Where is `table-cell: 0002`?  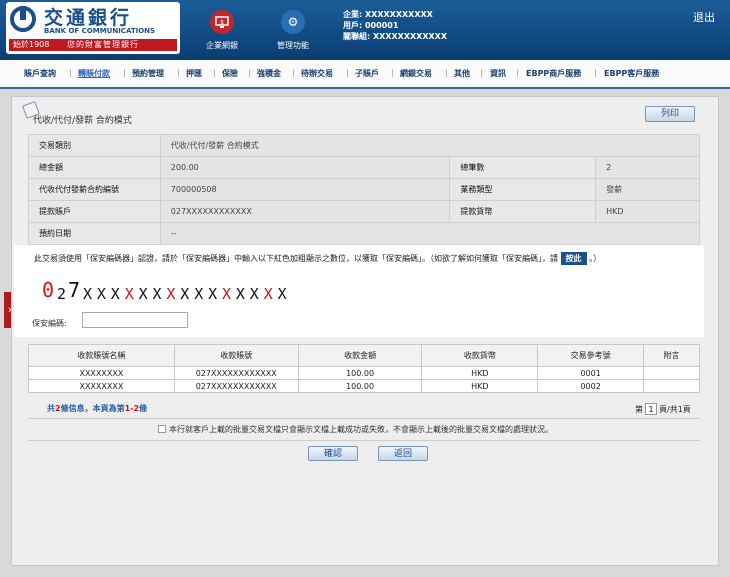 table-cell: 0002 is located at coordinates (591, 386).